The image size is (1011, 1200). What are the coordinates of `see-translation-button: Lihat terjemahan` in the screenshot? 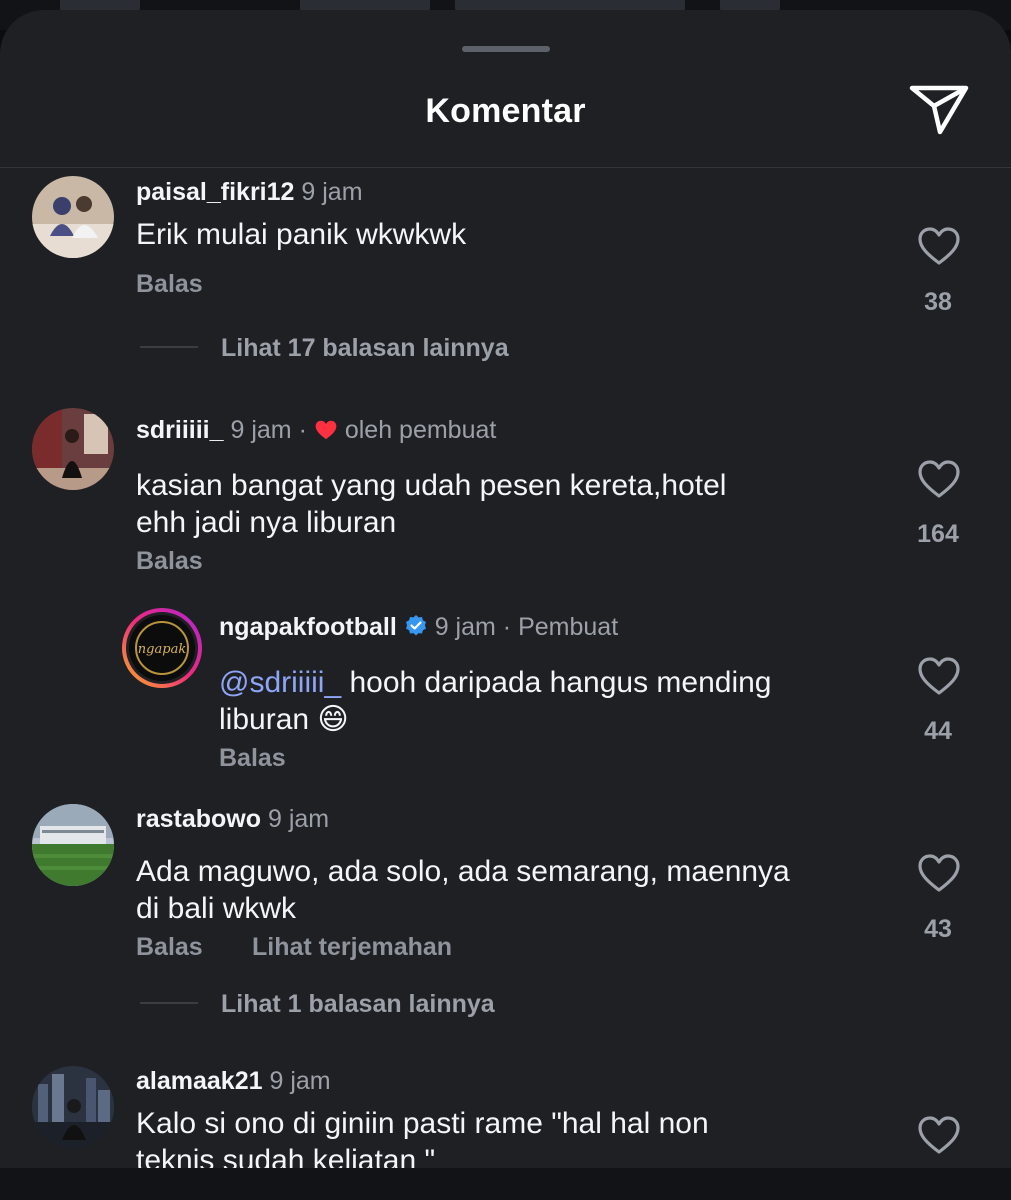 It's located at (352, 947).